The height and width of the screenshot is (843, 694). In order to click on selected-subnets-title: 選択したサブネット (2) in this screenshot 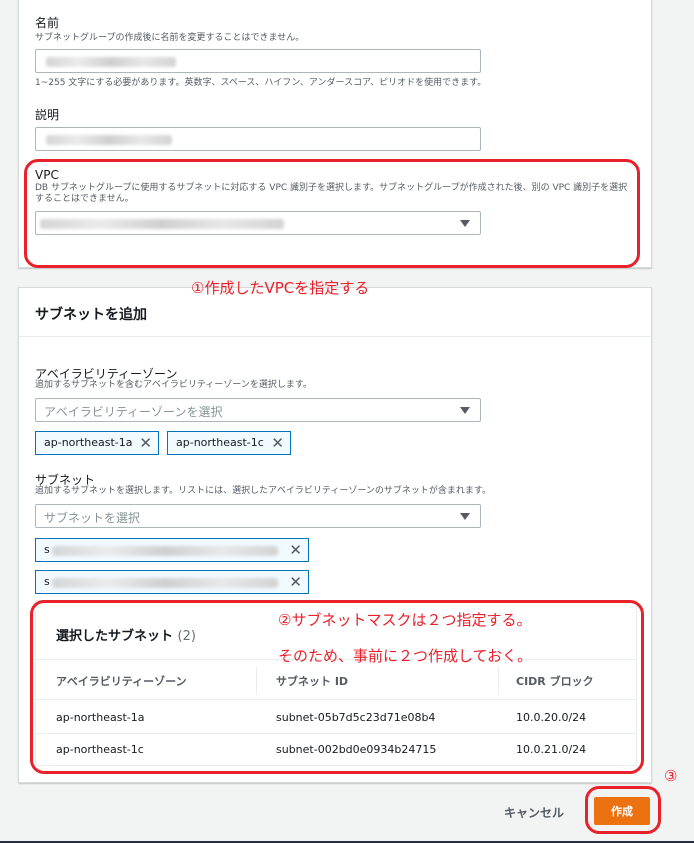, I will do `click(126, 634)`.